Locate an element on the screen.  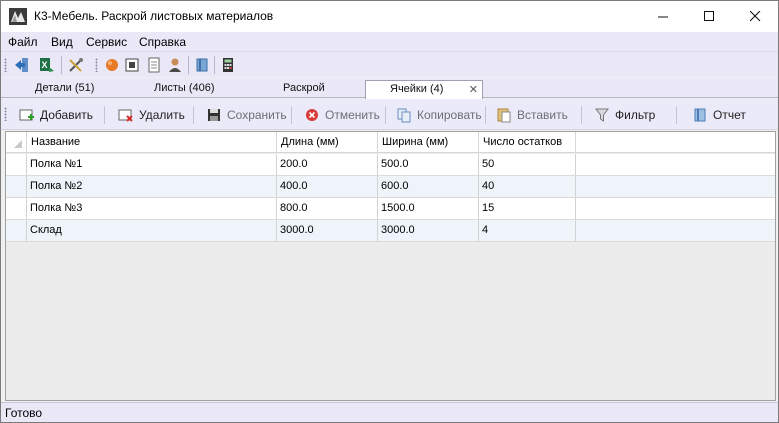
add-label: Добавить is located at coordinates (67, 115).